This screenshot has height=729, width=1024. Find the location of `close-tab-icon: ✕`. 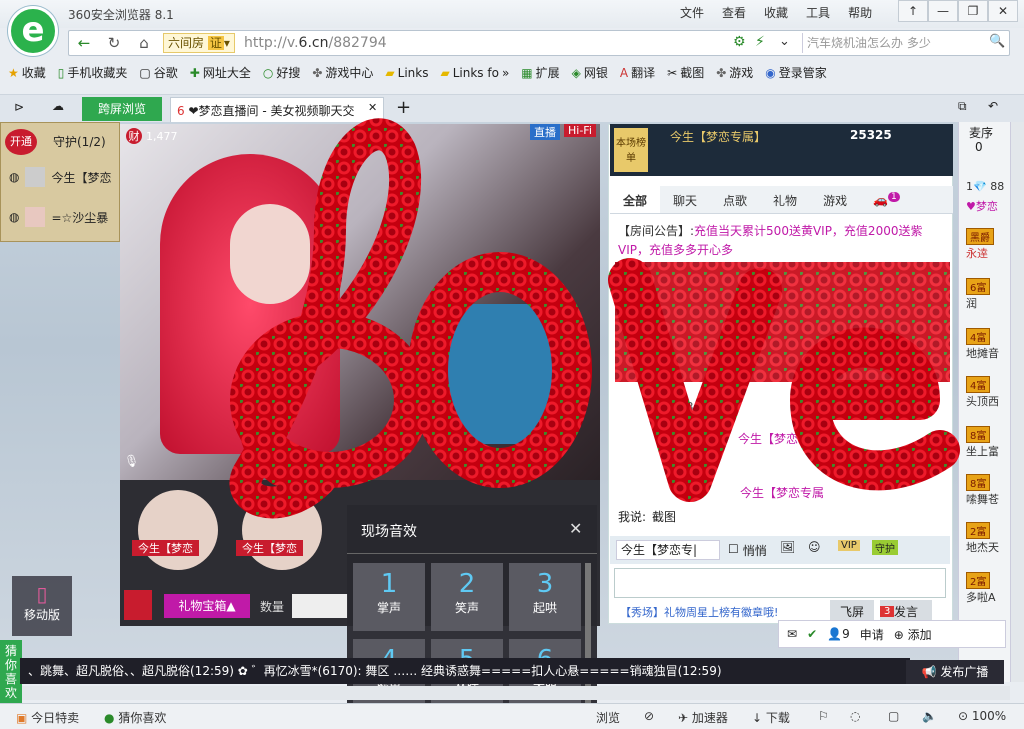

close-tab-icon: ✕ is located at coordinates (372, 107).